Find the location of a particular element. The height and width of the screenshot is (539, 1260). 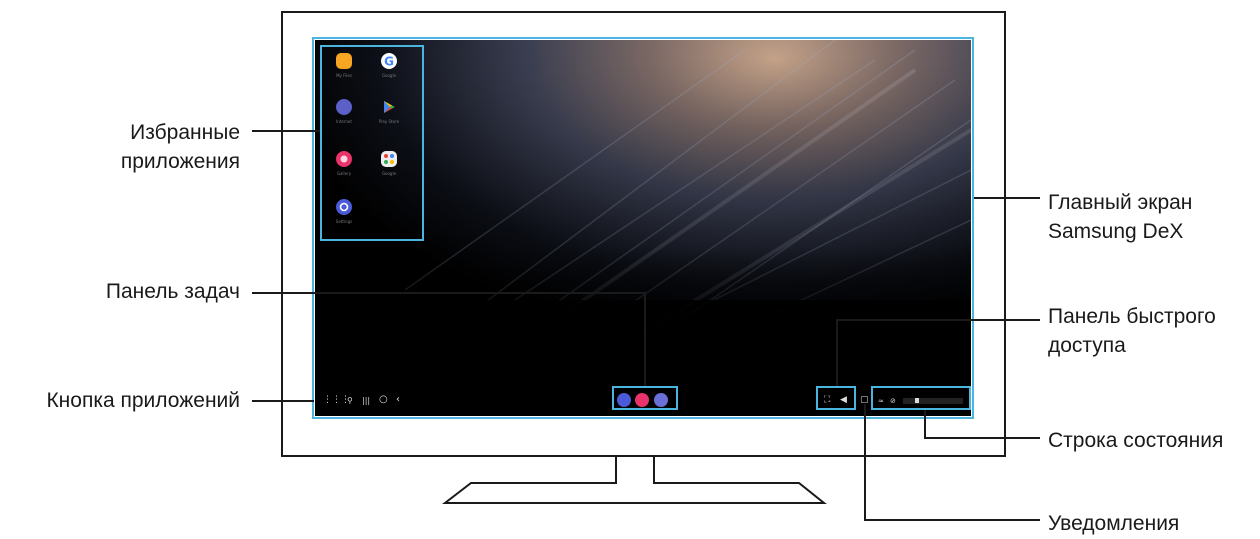

callout-status-bar-h is located at coordinates (982, 438).